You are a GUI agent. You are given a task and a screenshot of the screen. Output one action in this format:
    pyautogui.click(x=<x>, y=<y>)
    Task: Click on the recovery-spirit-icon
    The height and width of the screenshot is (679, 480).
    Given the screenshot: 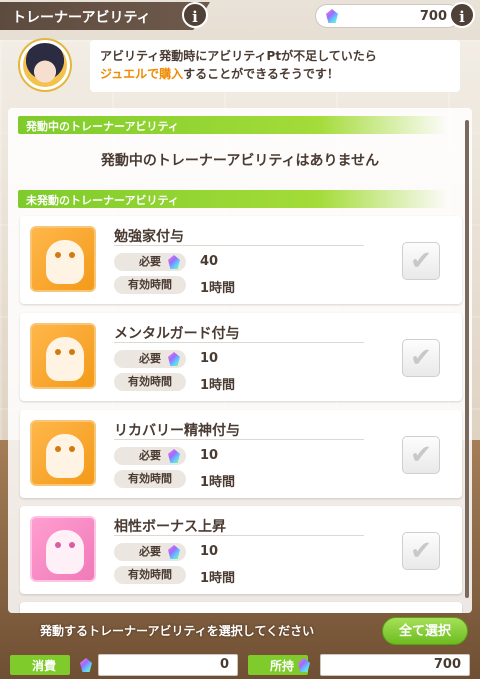 What is the action you would take?
    pyautogui.click(x=63, y=453)
    